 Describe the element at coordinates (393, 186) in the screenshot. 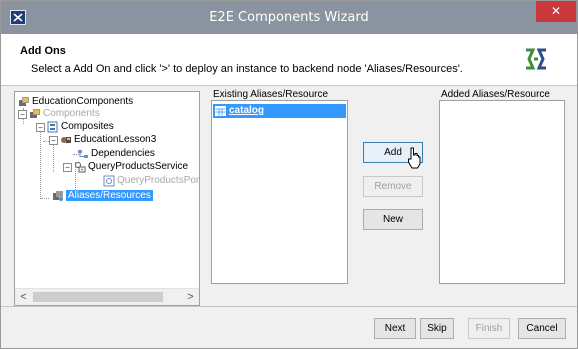

I see `remove-button: Remove` at that location.